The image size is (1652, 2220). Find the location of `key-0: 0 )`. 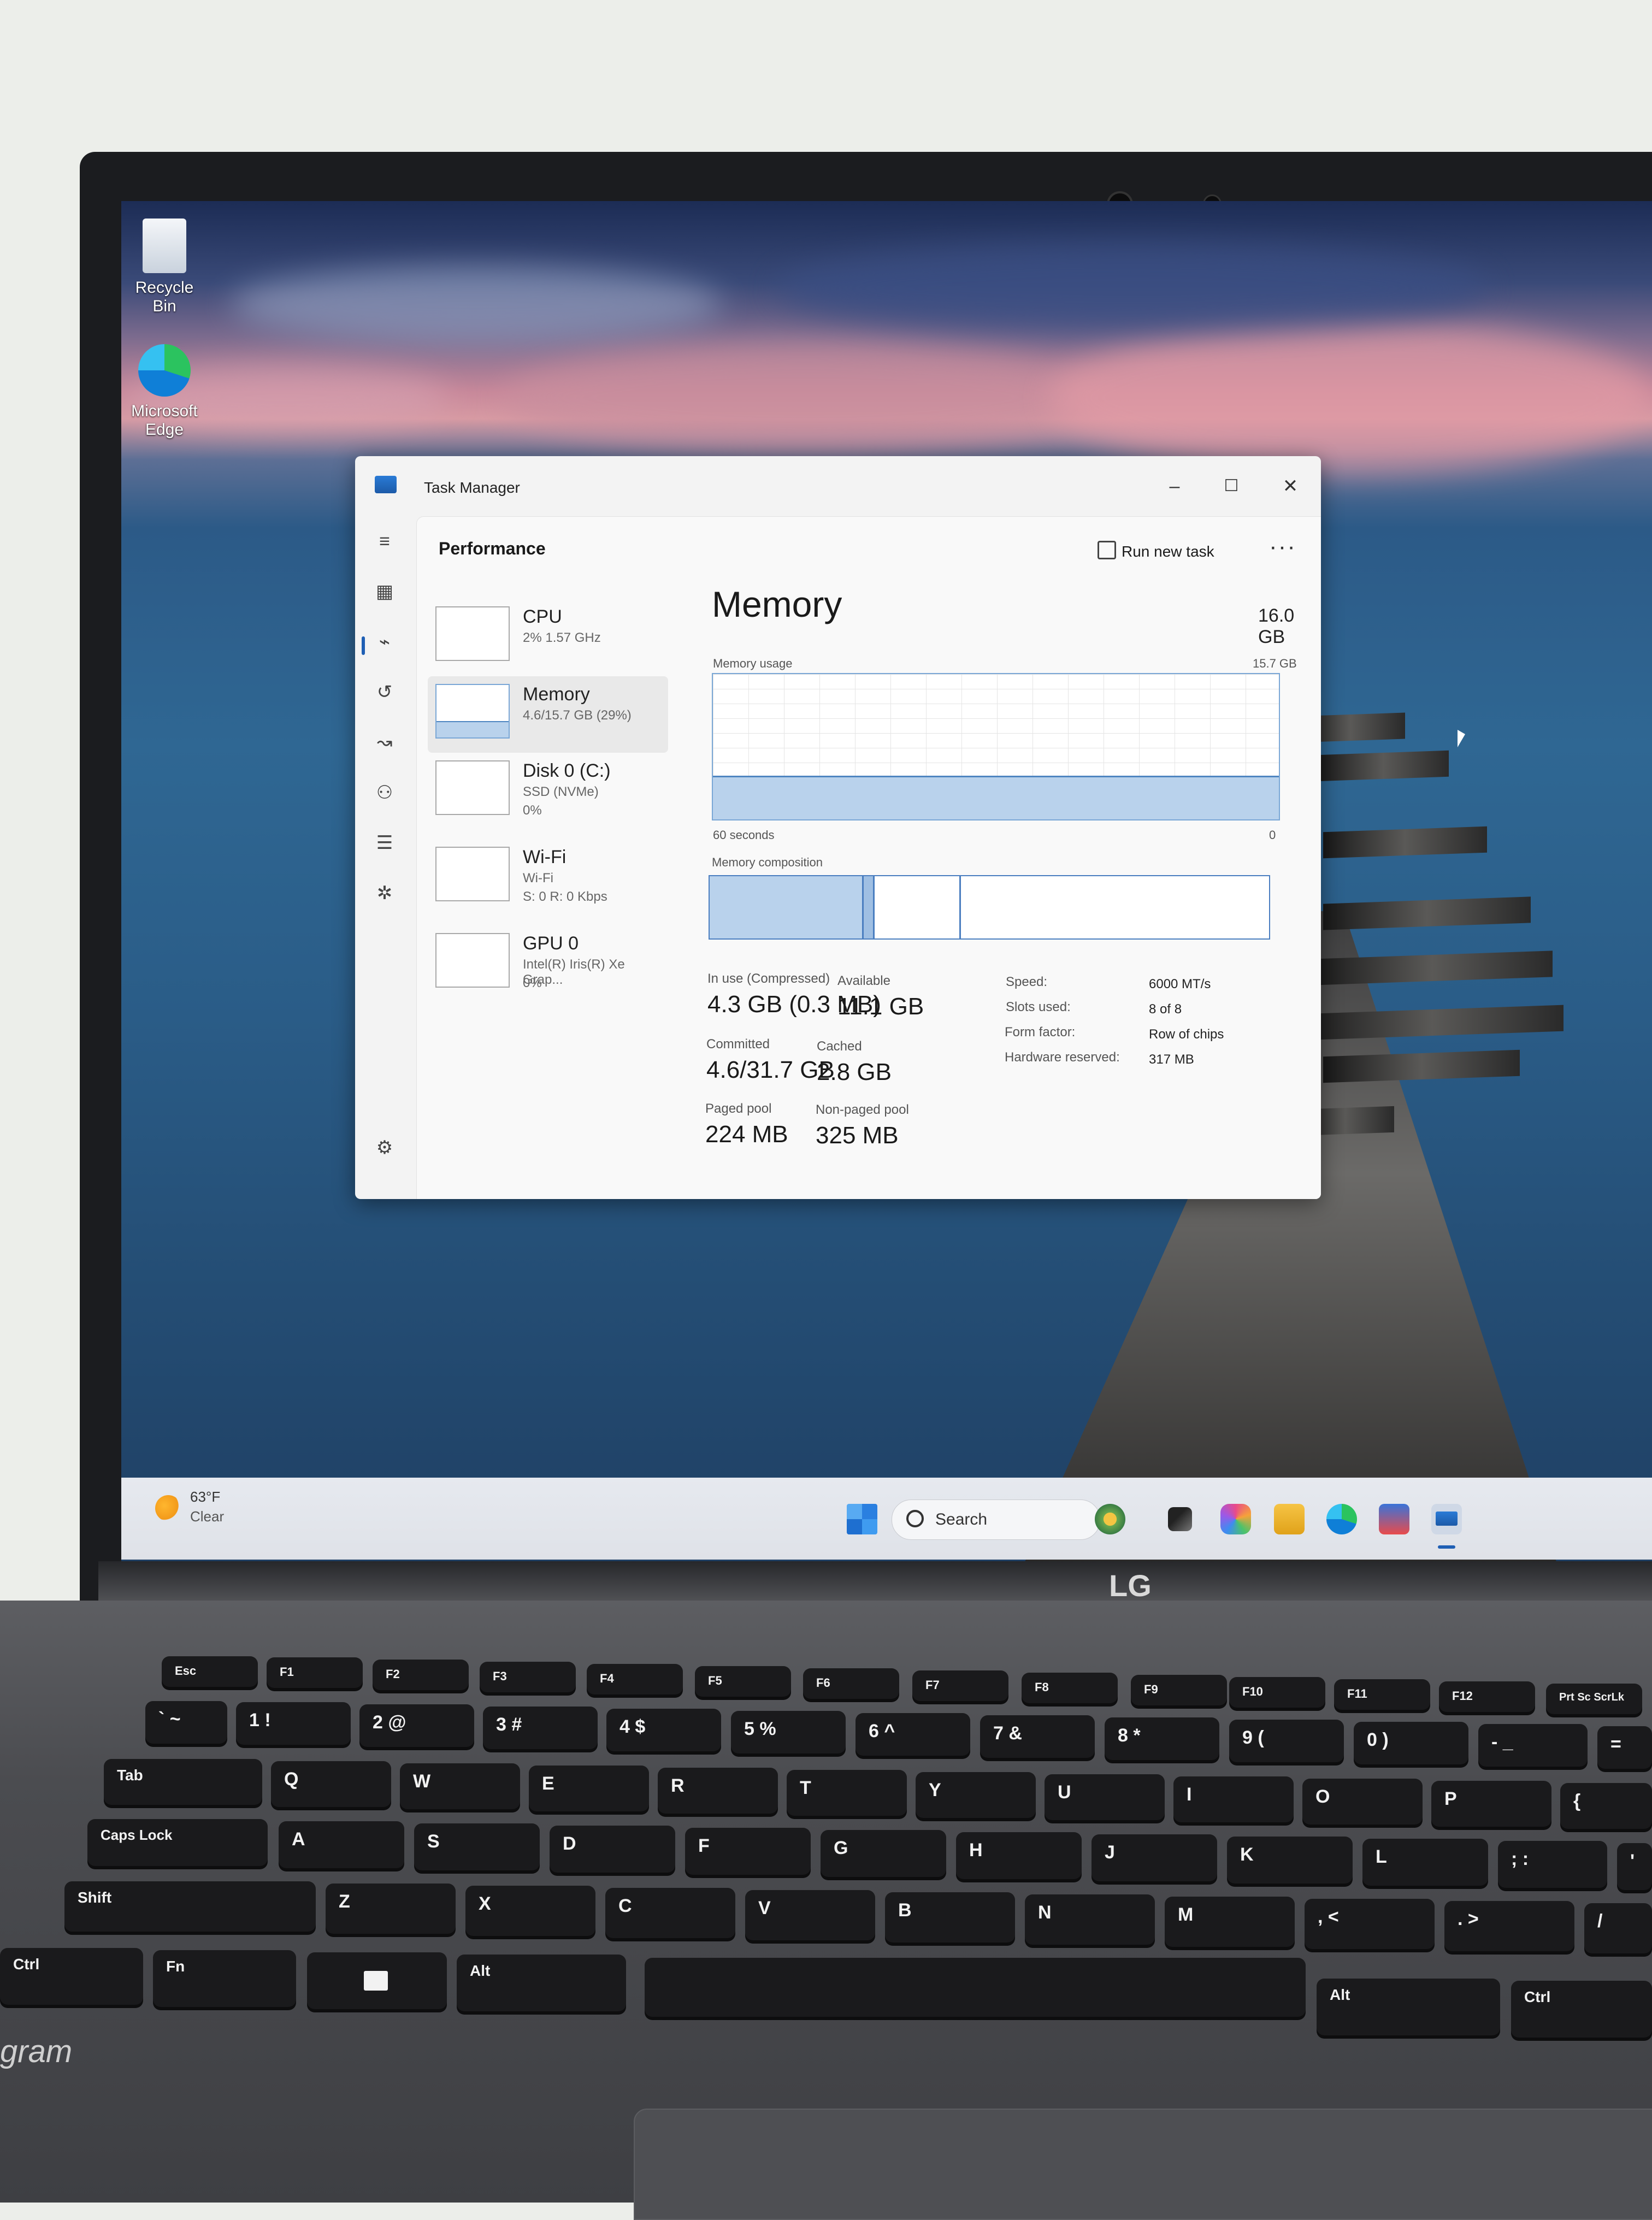

key-0: 0 ) is located at coordinates (1411, 1743).